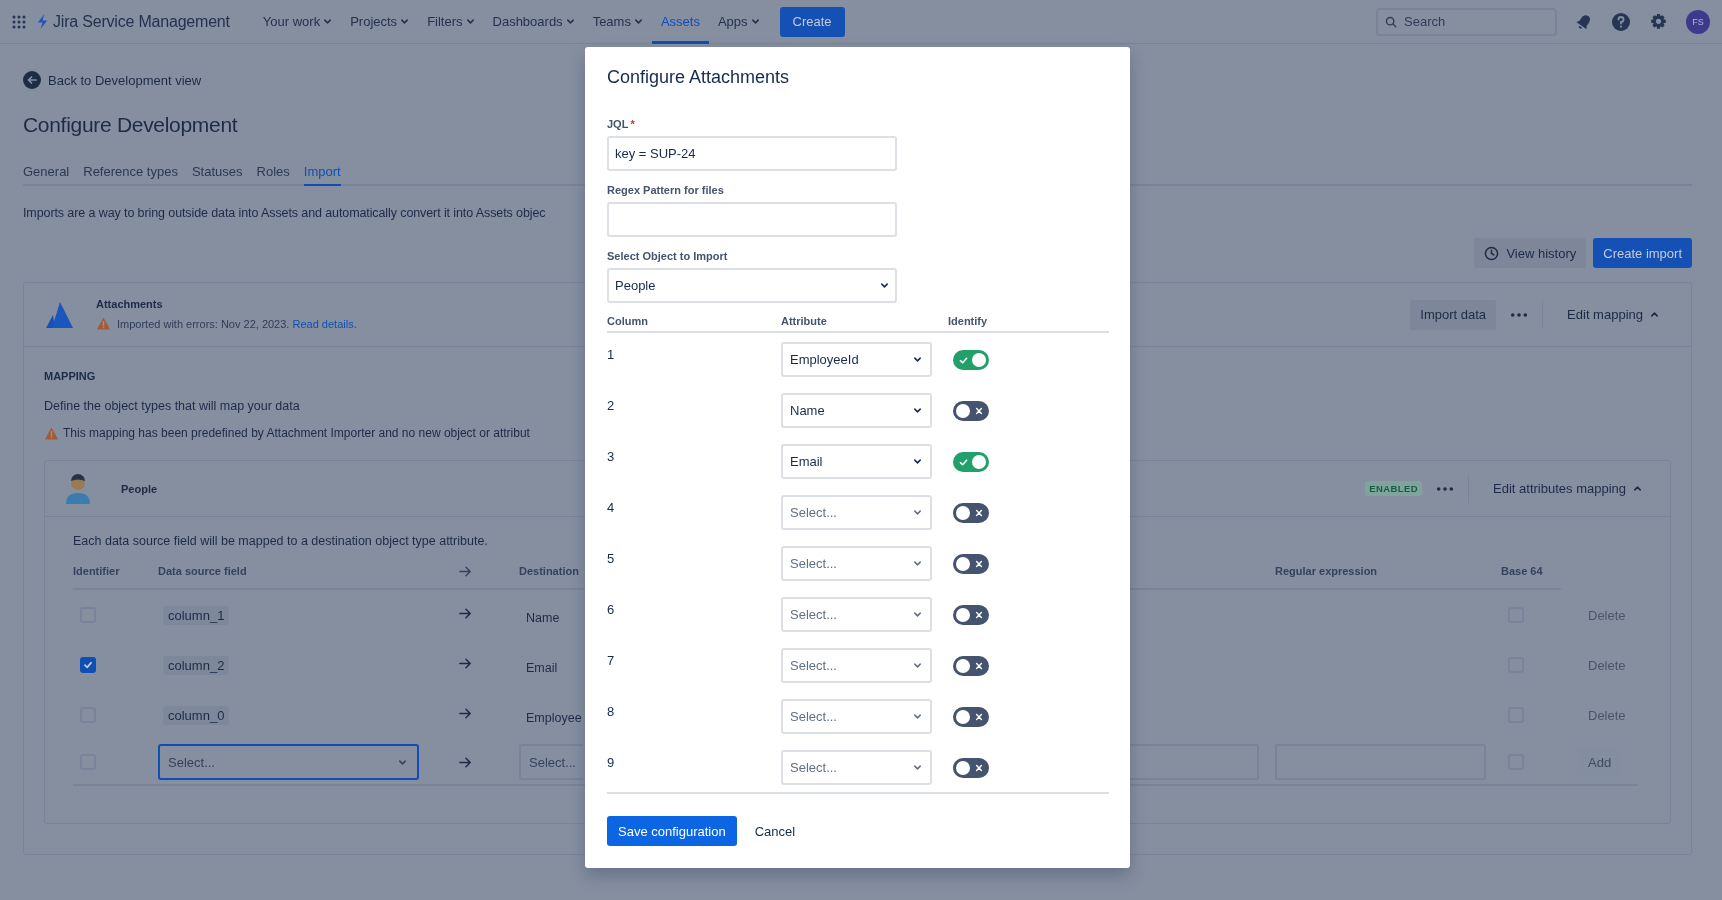 The width and height of the screenshot is (1722, 900). I want to click on nav-item: Your work, so click(297, 22).